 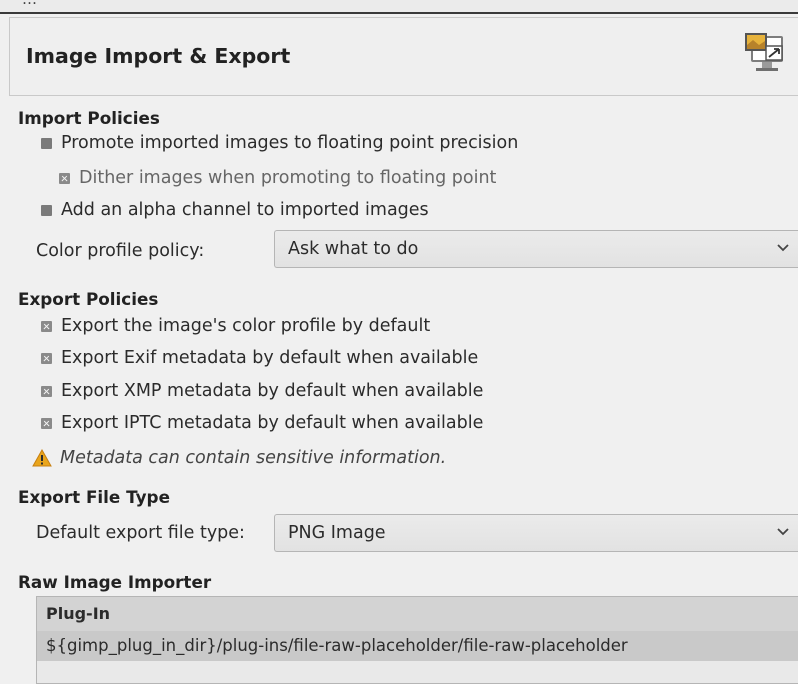 I want to click on default-export-file-type-value: PNG Image, so click(x=337, y=533).